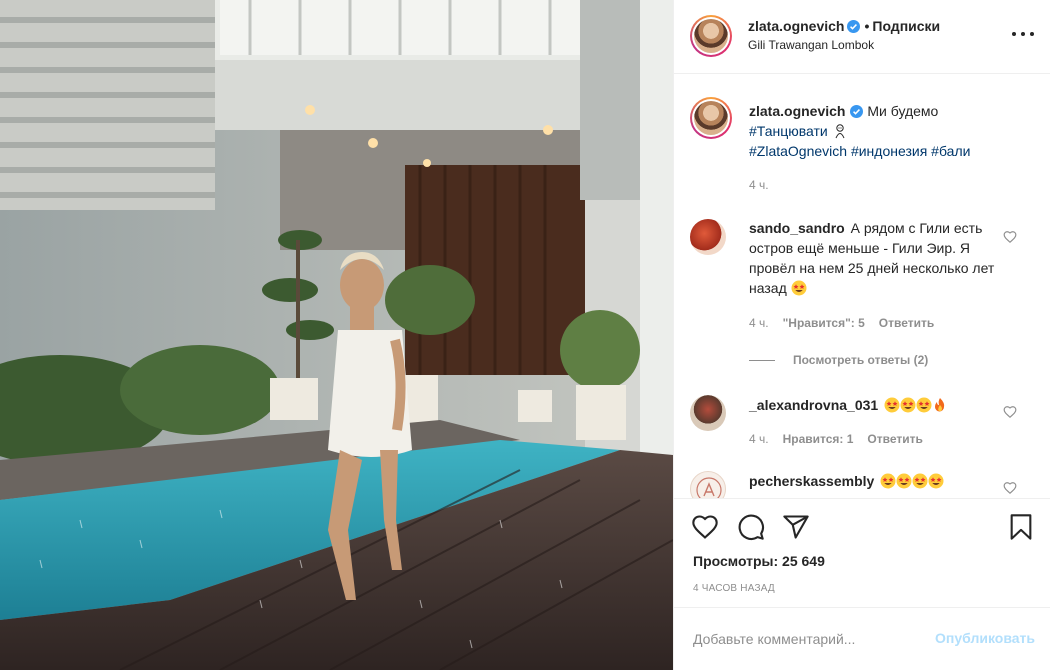 This screenshot has height=670, width=1050. I want to click on comment-body: _alexandrovna_031, so click(873, 405).